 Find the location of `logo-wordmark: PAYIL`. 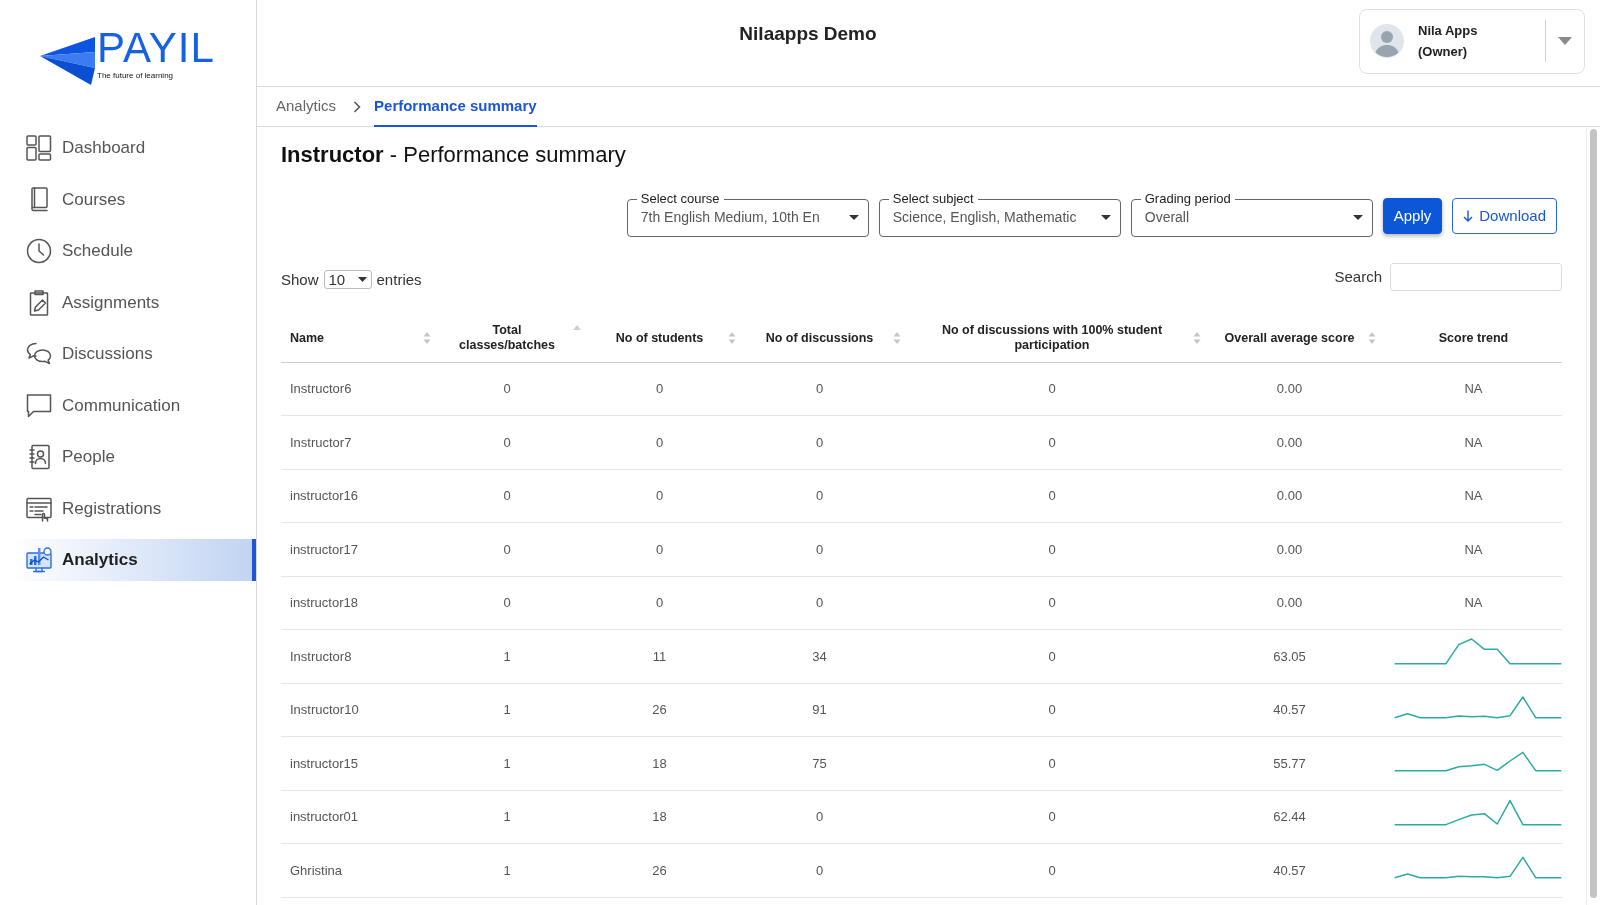

logo-wordmark: PAYIL is located at coordinates (156, 48).